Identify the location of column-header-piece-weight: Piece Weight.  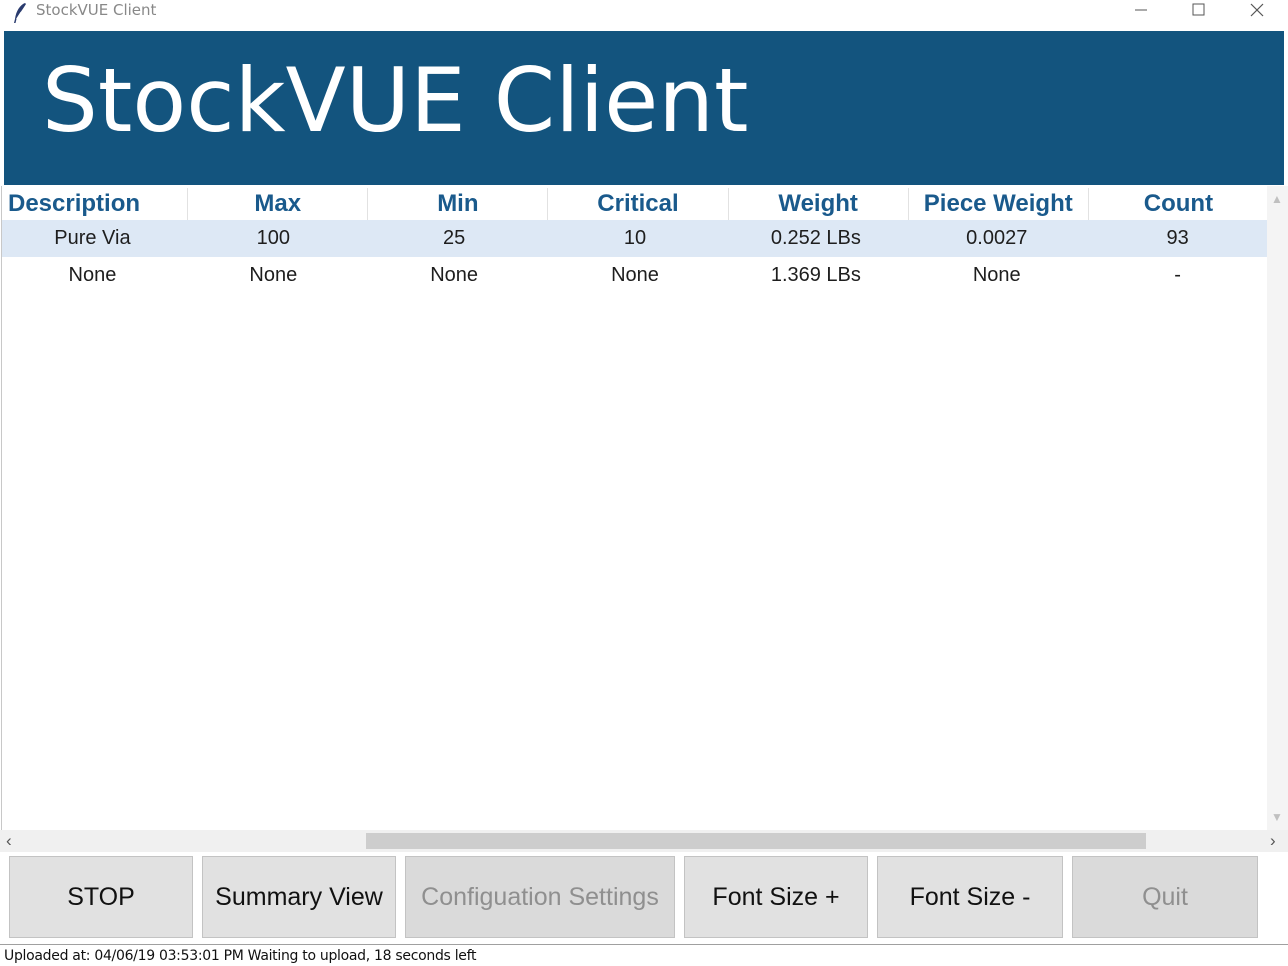
(999, 204).